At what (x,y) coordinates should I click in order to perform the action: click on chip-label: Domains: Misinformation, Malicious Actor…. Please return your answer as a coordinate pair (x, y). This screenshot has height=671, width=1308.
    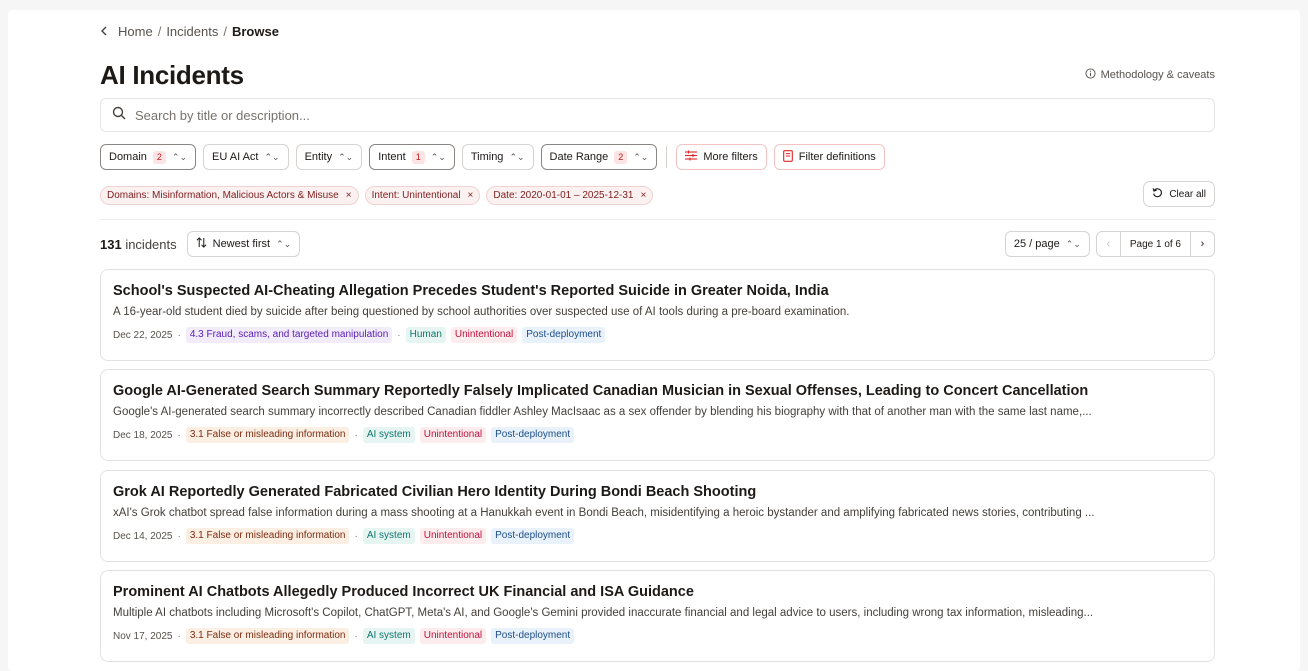
    Looking at the image, I should click on (223, 195).